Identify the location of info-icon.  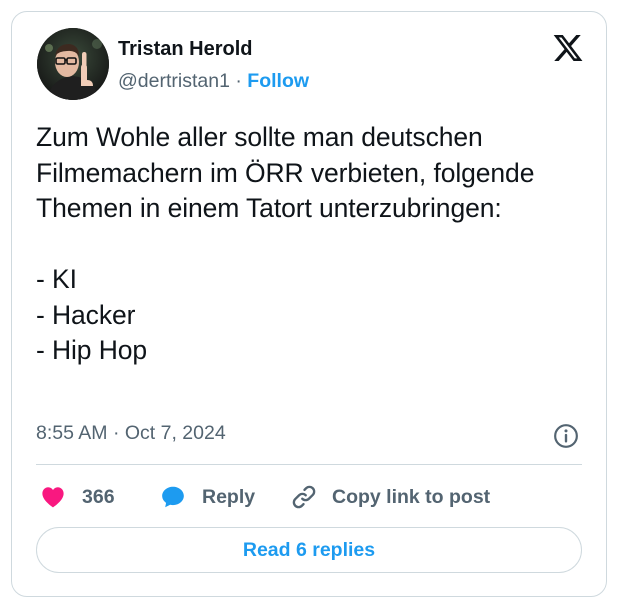
(566, 436).